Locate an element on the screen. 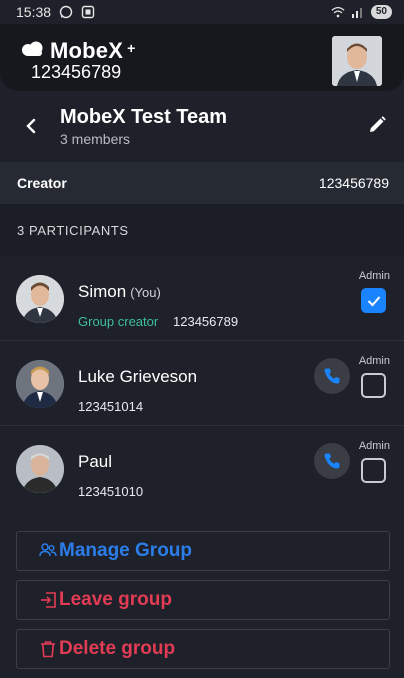 The height and width of the screenshot is (678, 404). creator-label: Creator is located at coordinates (42, 183).